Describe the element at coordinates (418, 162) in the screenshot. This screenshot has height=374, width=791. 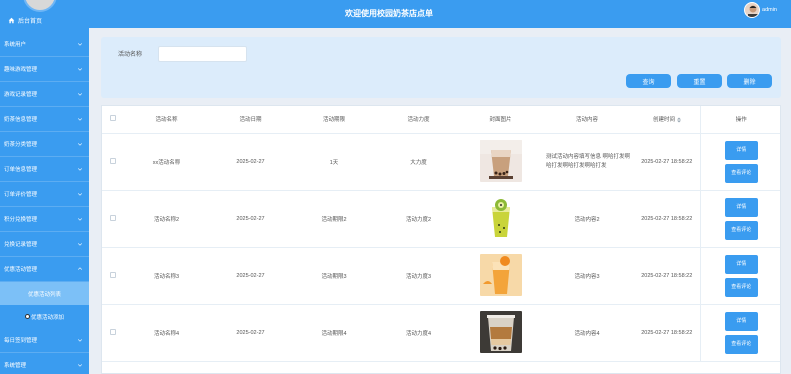
I see `cell-strength: 大力度` at that location.